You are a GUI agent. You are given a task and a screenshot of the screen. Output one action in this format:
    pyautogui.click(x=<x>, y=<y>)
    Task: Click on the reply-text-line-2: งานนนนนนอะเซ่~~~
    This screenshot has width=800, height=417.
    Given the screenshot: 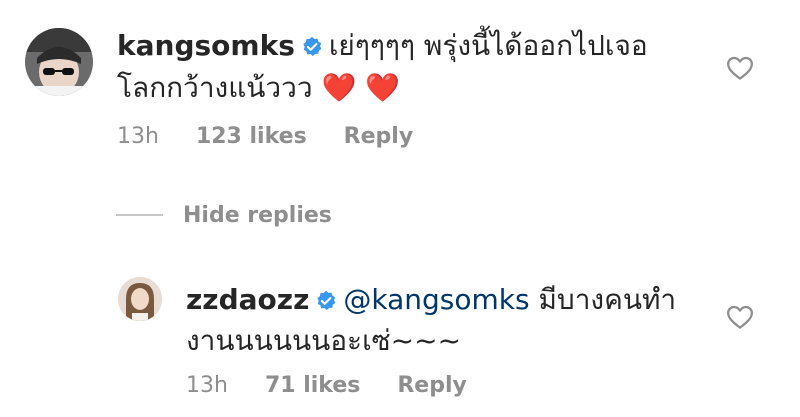 What is the action you would take?
    pyautogui.click(x=324, y=340)
    